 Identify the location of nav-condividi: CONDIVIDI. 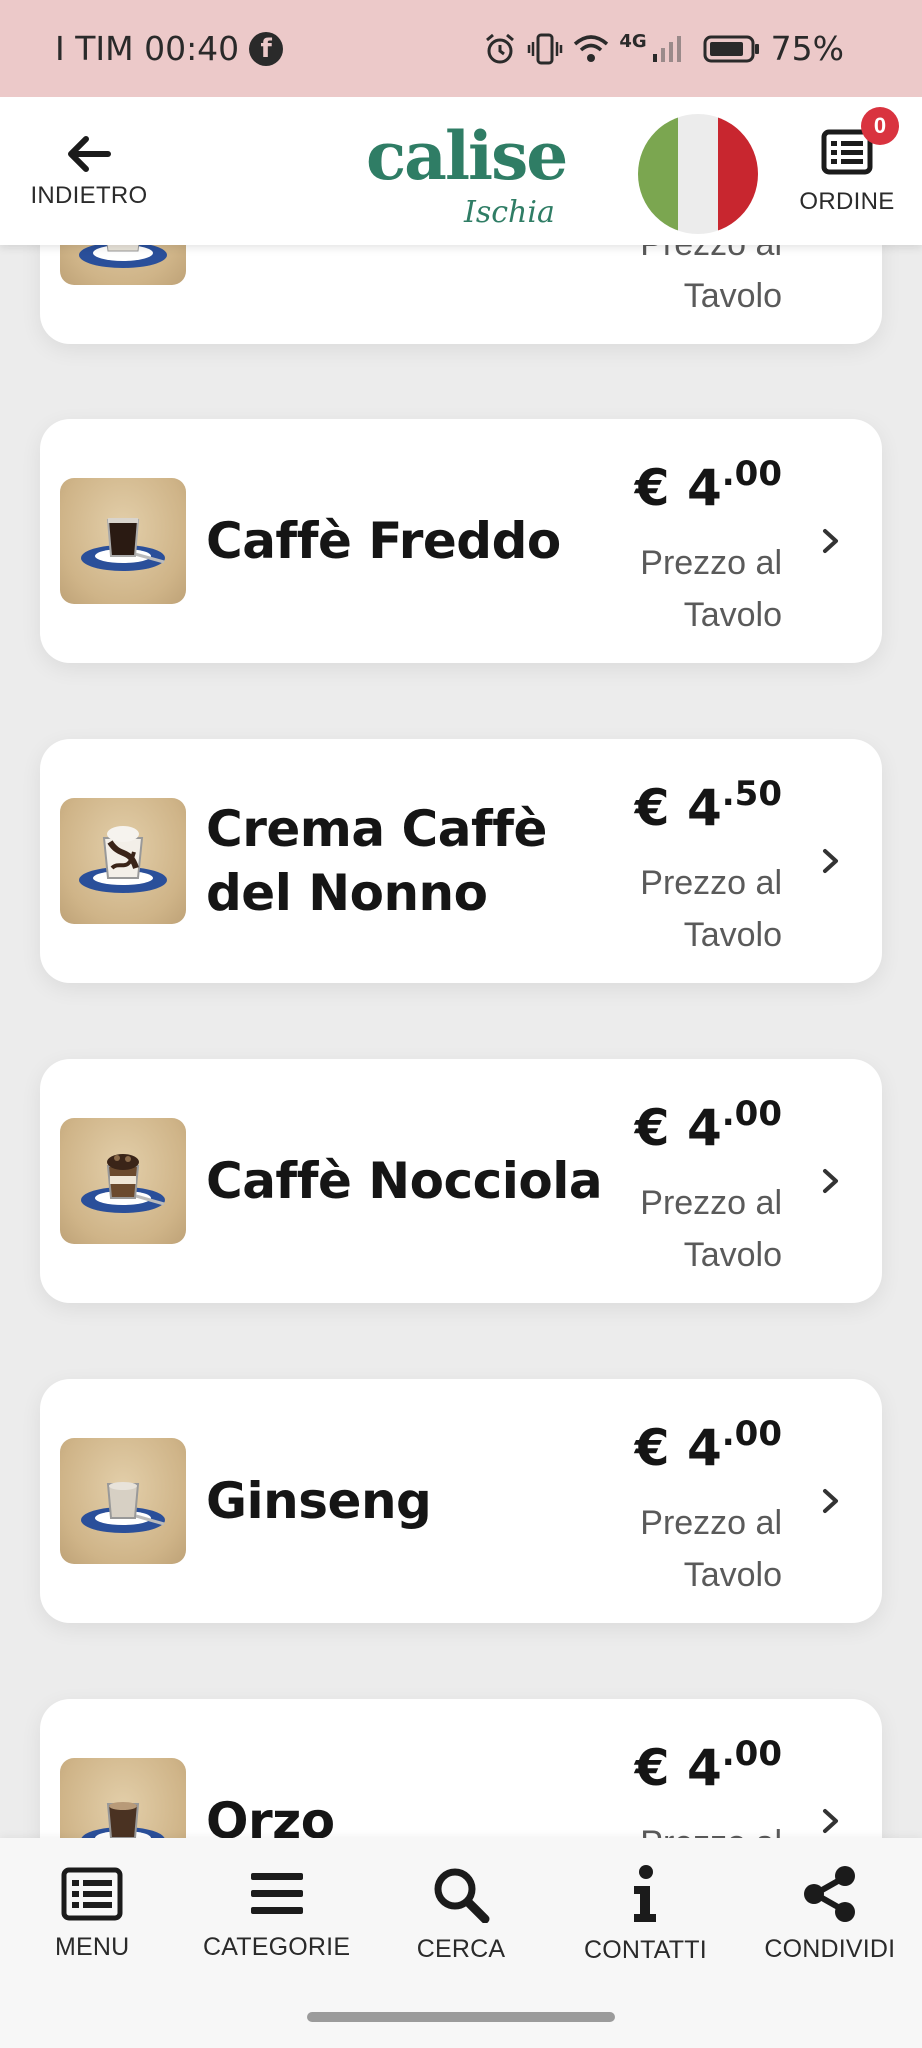
(830, 1914).